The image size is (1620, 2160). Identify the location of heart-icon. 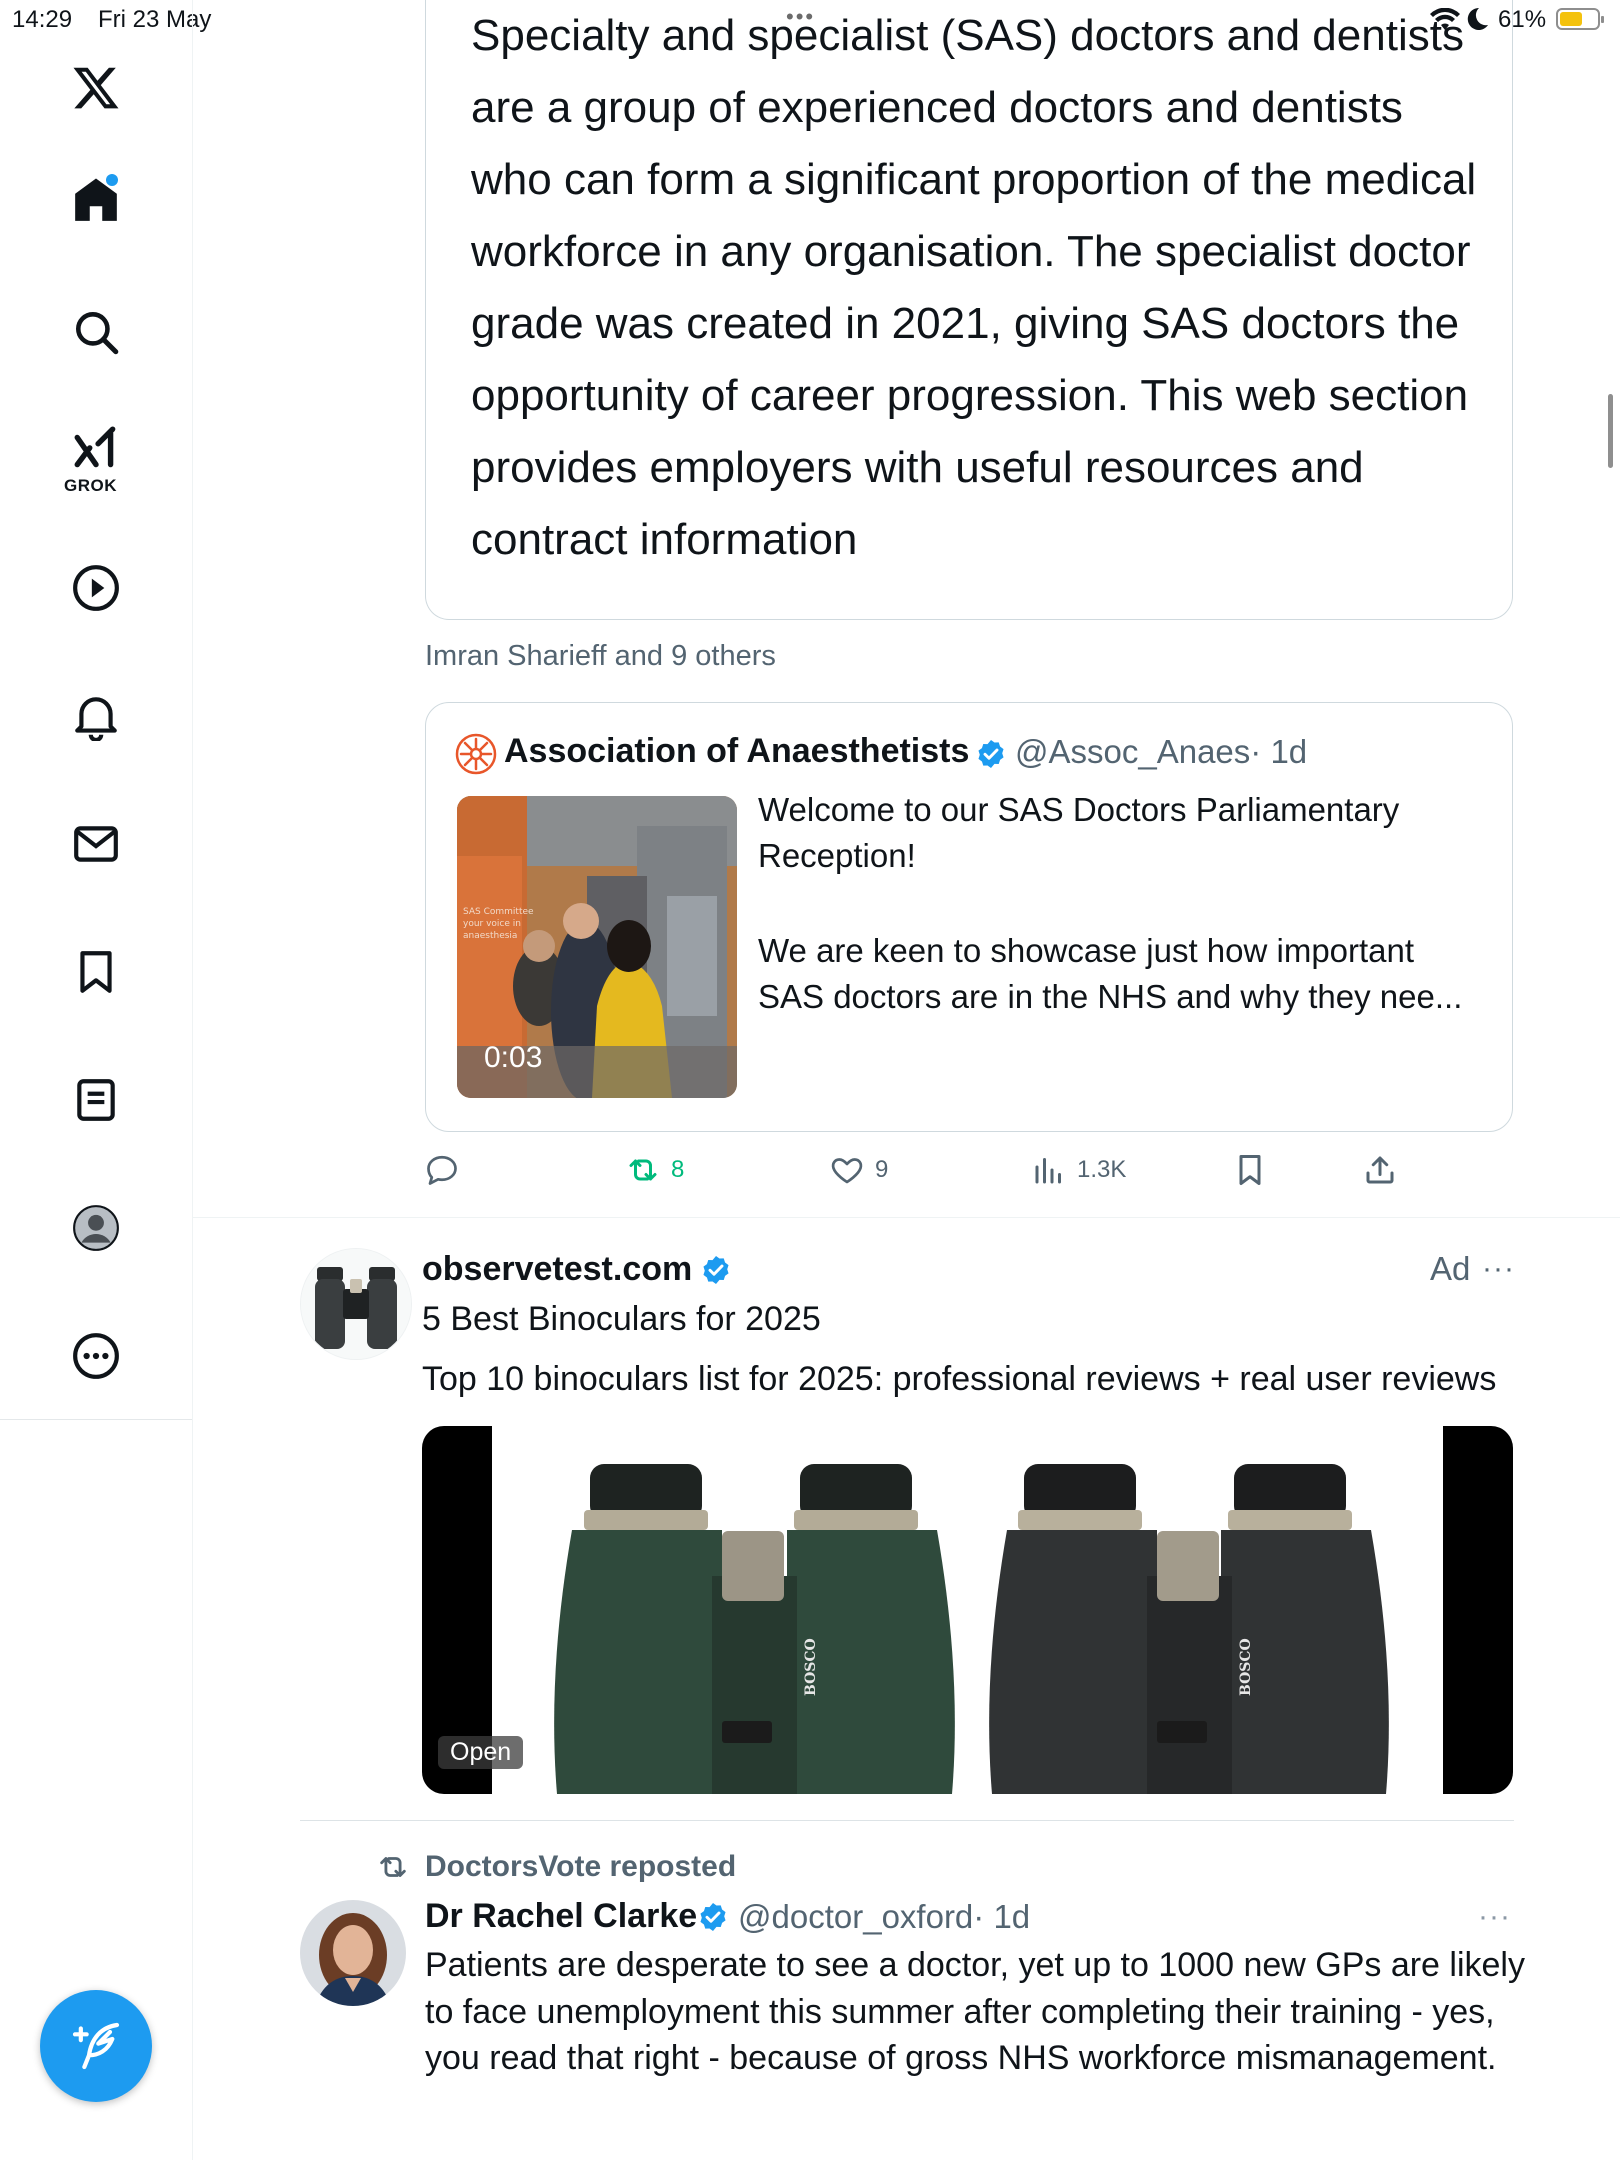
(847, 1171).